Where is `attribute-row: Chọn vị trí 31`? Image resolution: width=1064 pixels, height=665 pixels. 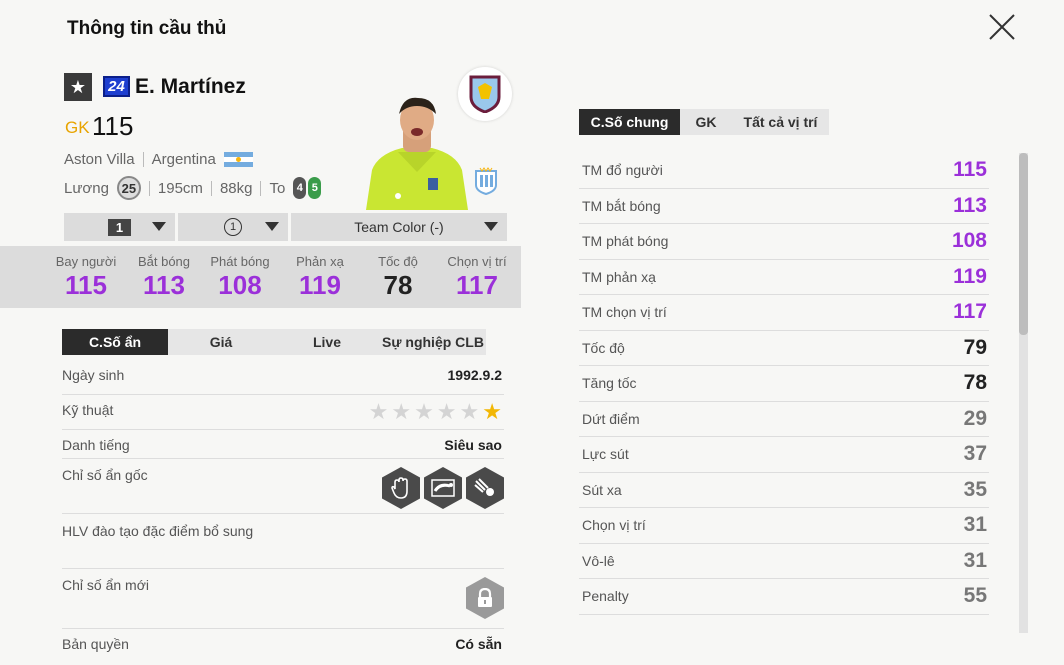
attribute-row: Chọn vị trí 31 is located at coordinates (784, 526).